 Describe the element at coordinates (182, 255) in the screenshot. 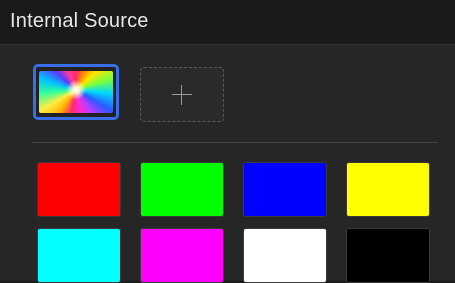

I see `swatch-magenta` at that location.